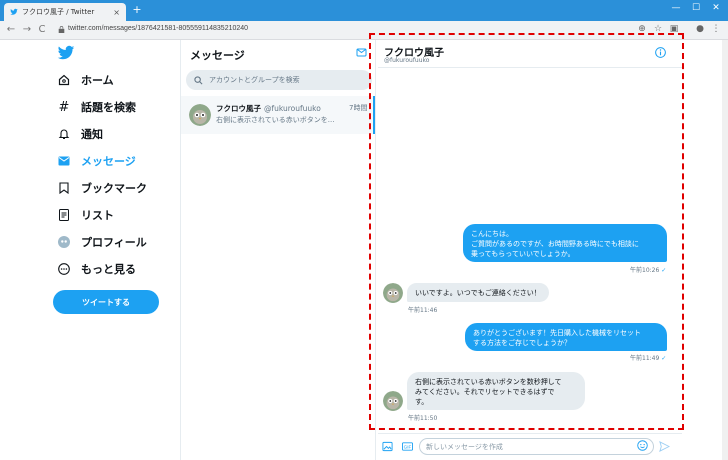  Describe the element at coordinates (658, 29) in the screenshot. I see `bookmark-star-icon: ☆` at that location.